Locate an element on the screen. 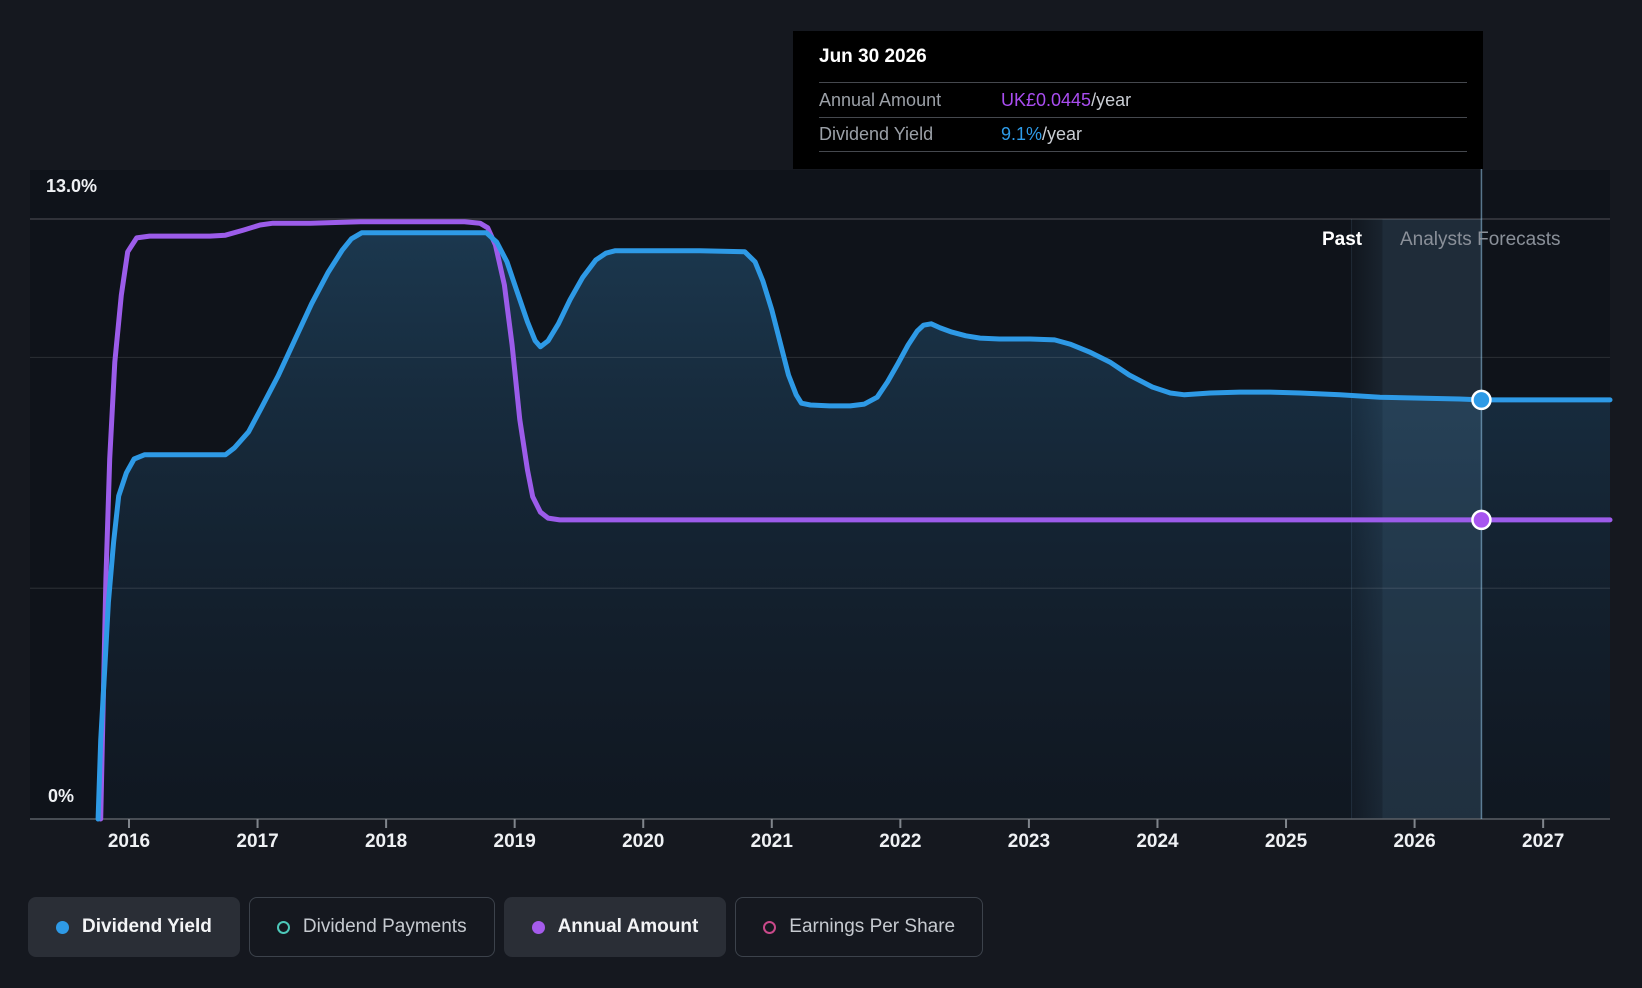 Image resolution: width=1642 pixels, height=988 pixels. tooltip-row-dividend-yield: Dividend Yield 9.1% /year is located at coordinates (1143, 134).